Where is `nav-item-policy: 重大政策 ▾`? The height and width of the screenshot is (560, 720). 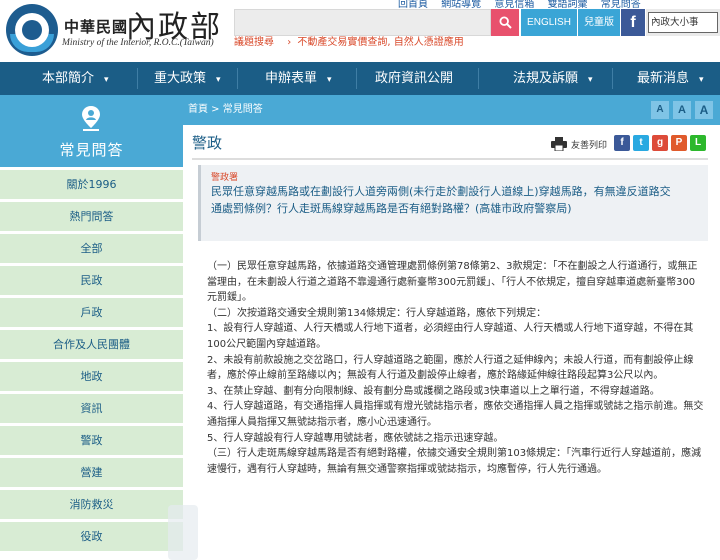 nav-item-policy: 重大政策 ▾ is located at coordinates (187, 78).